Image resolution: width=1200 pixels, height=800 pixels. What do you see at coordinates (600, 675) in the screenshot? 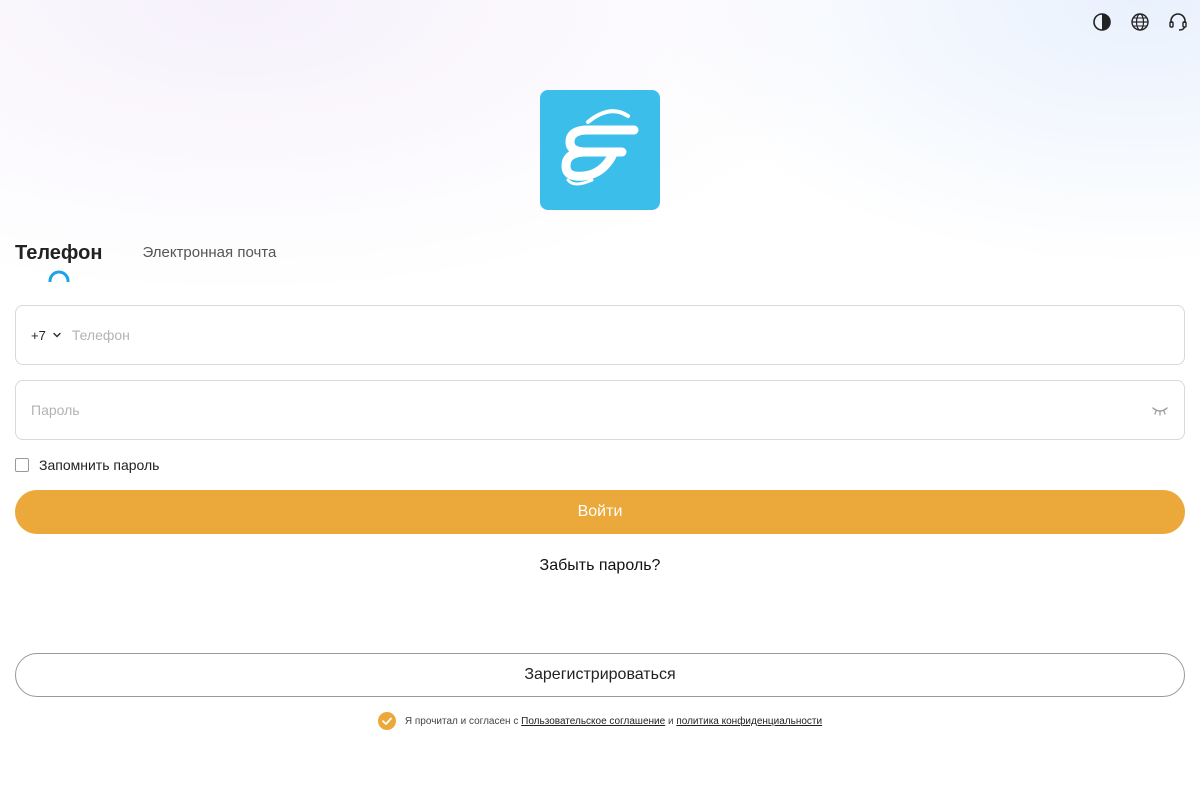
I see `register-button: Зарегистрироваться` at bounding box center [600, 675].